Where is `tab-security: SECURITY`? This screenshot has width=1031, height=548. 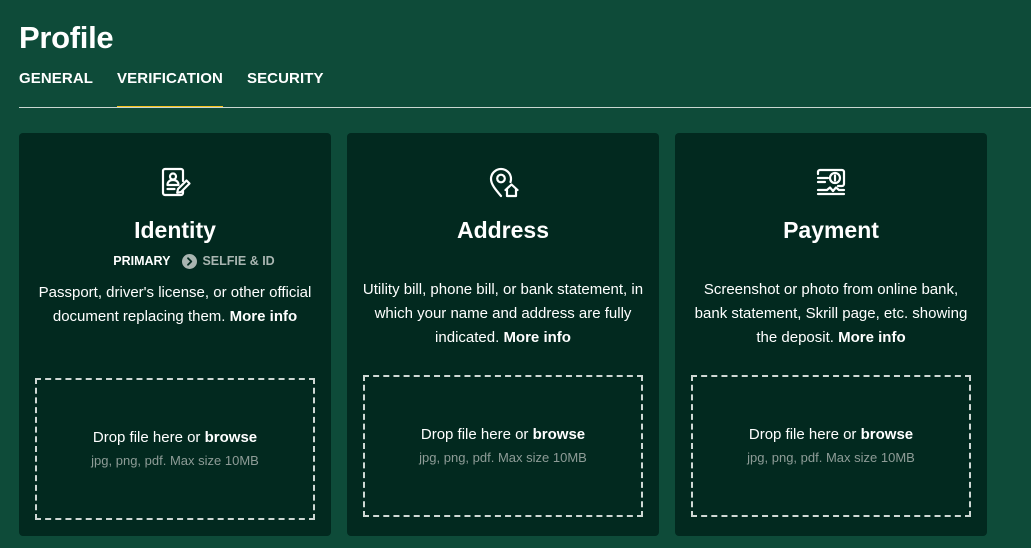
tab-security: SECURITY is located at coordinates (285, 83).